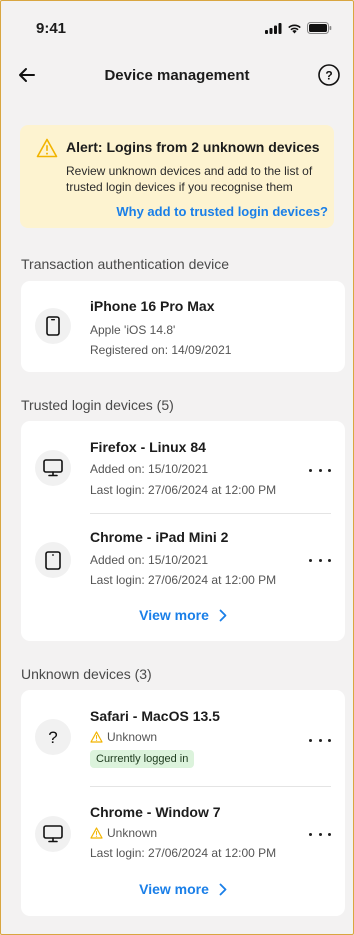 The image size is (354, 935). What do you see at coordinates (155, 812) in the screenshot?
I see `device-name: Chrome - Window 7` at bounding box center [155, 812].